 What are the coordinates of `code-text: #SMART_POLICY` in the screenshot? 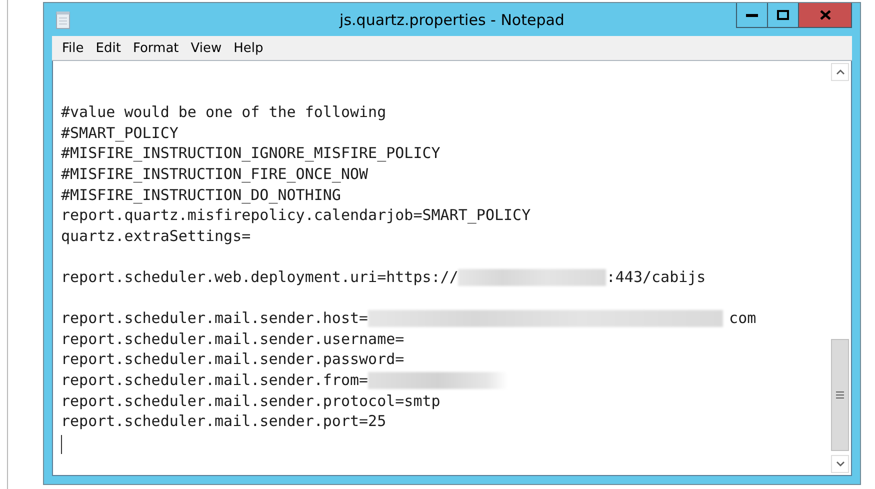 It's located at (119, 133).